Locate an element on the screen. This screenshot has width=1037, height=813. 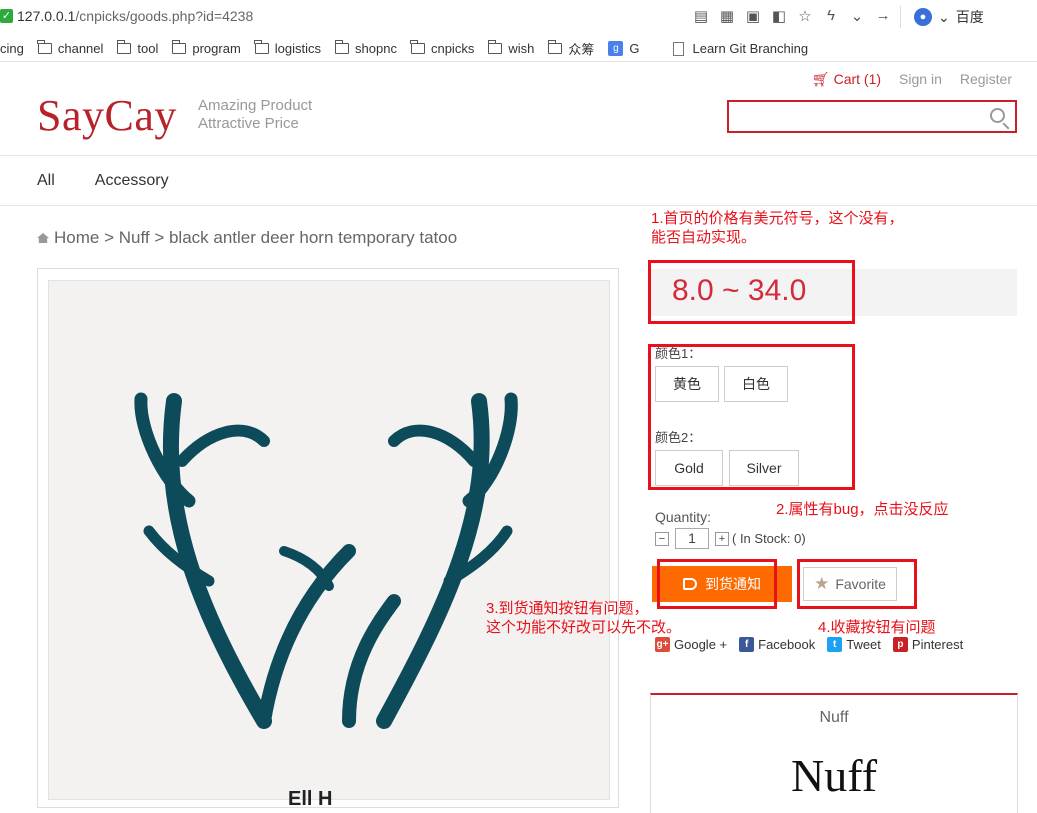
bookmark-google: gG is located at coordinates (623, 48).